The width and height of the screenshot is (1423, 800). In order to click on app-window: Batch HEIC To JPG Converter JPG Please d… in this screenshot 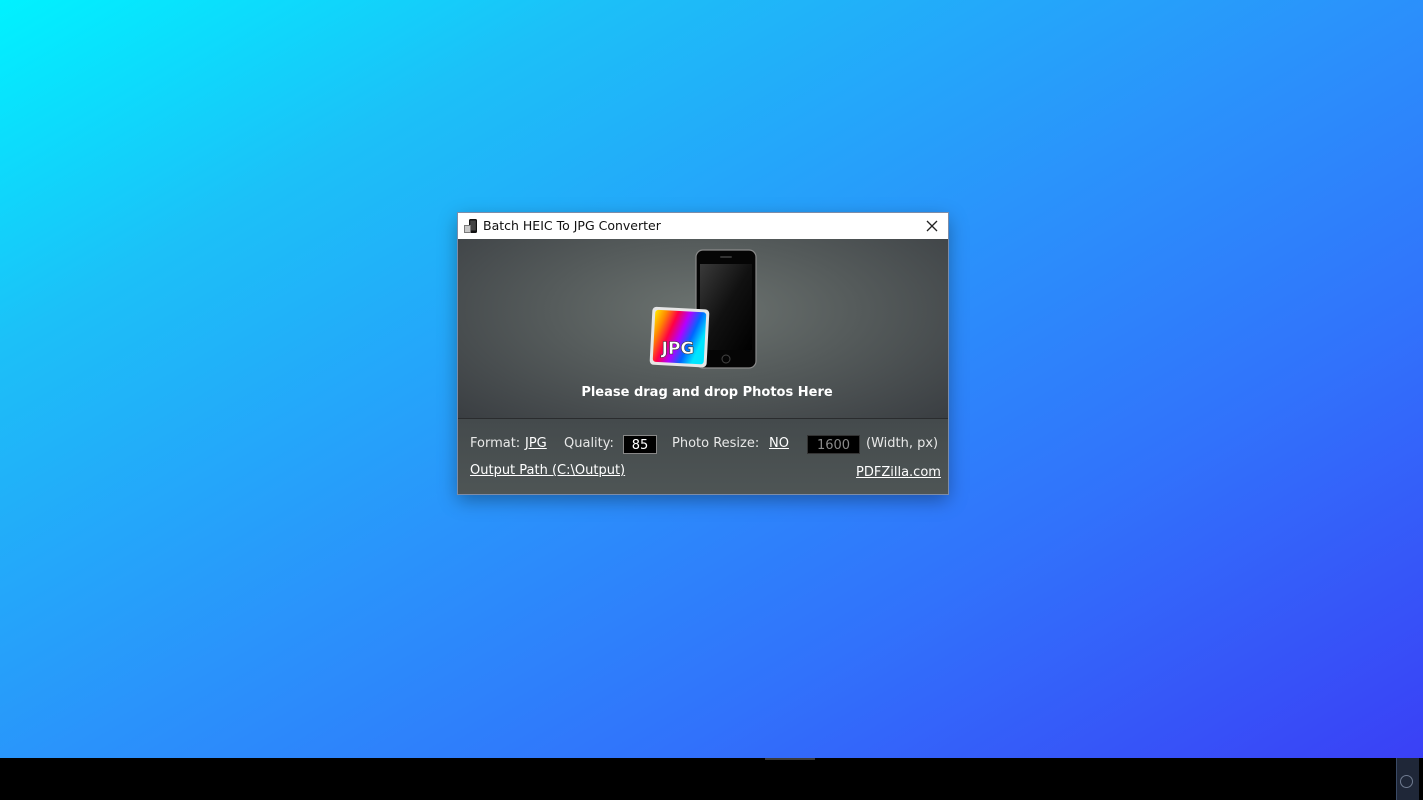, I will do `click(703, 353)`.